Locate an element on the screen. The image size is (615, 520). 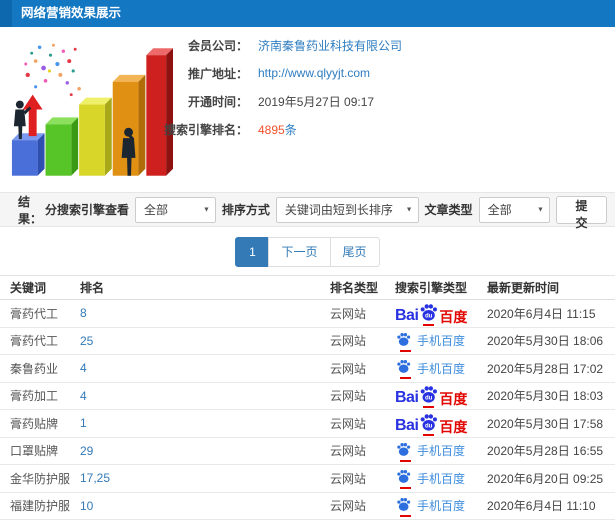
page-title: 网络营销效果展示 is located at coordinates (307, 13).